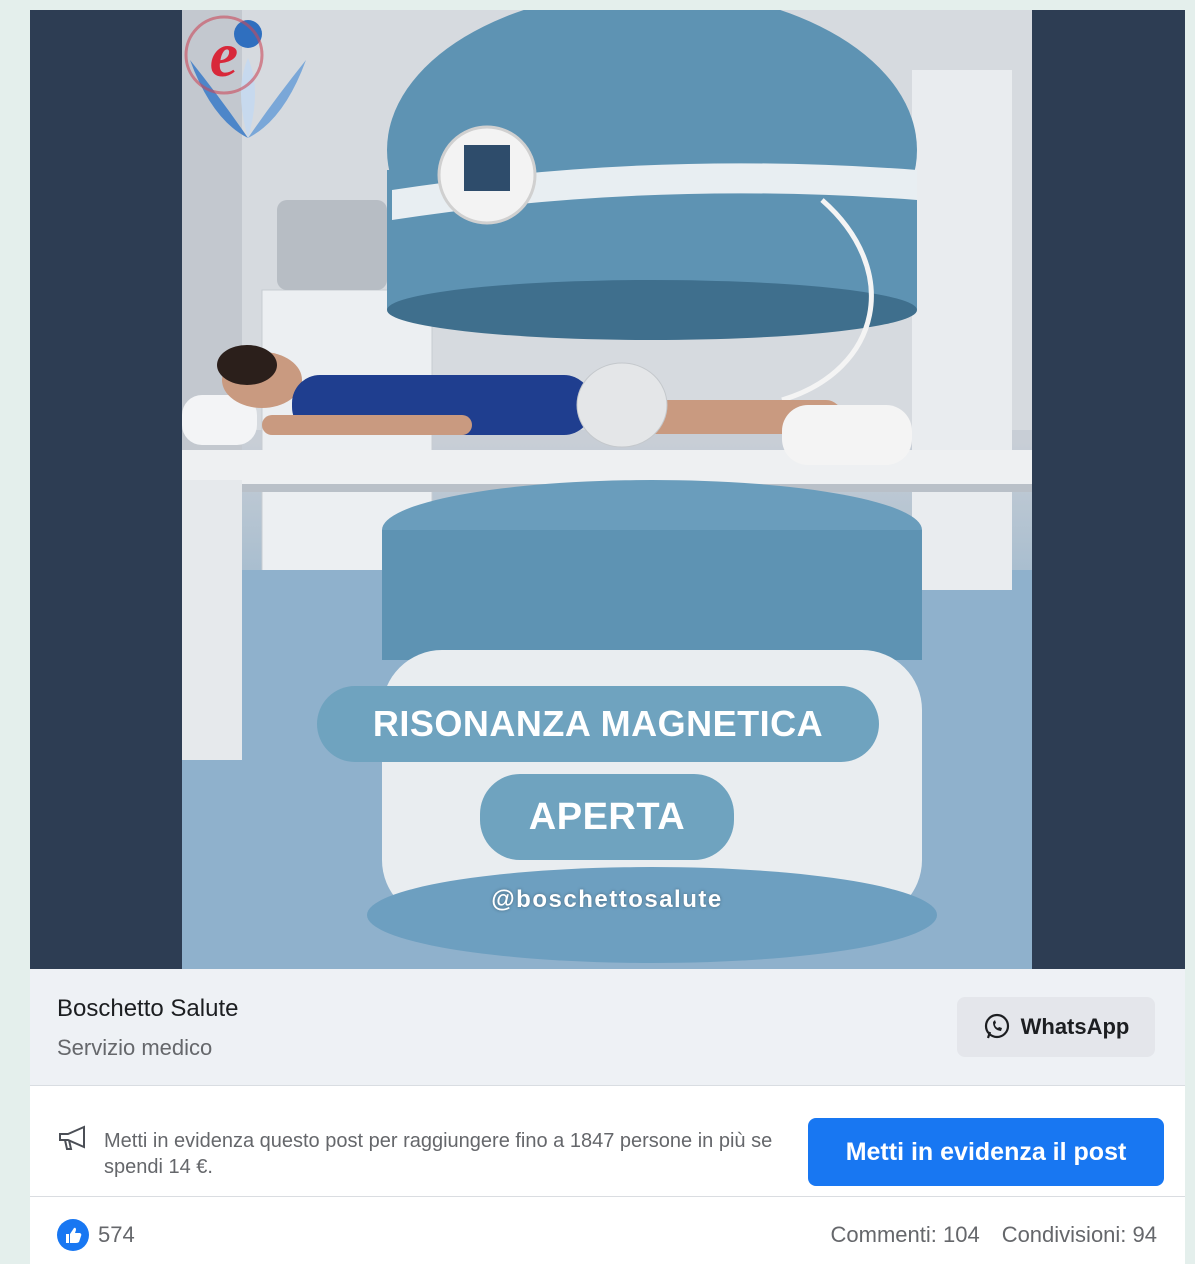  Describe the element at coordinates (607, 817) in the screenshot. I see `overlay-subtitle-pill: APERTA` at that location.